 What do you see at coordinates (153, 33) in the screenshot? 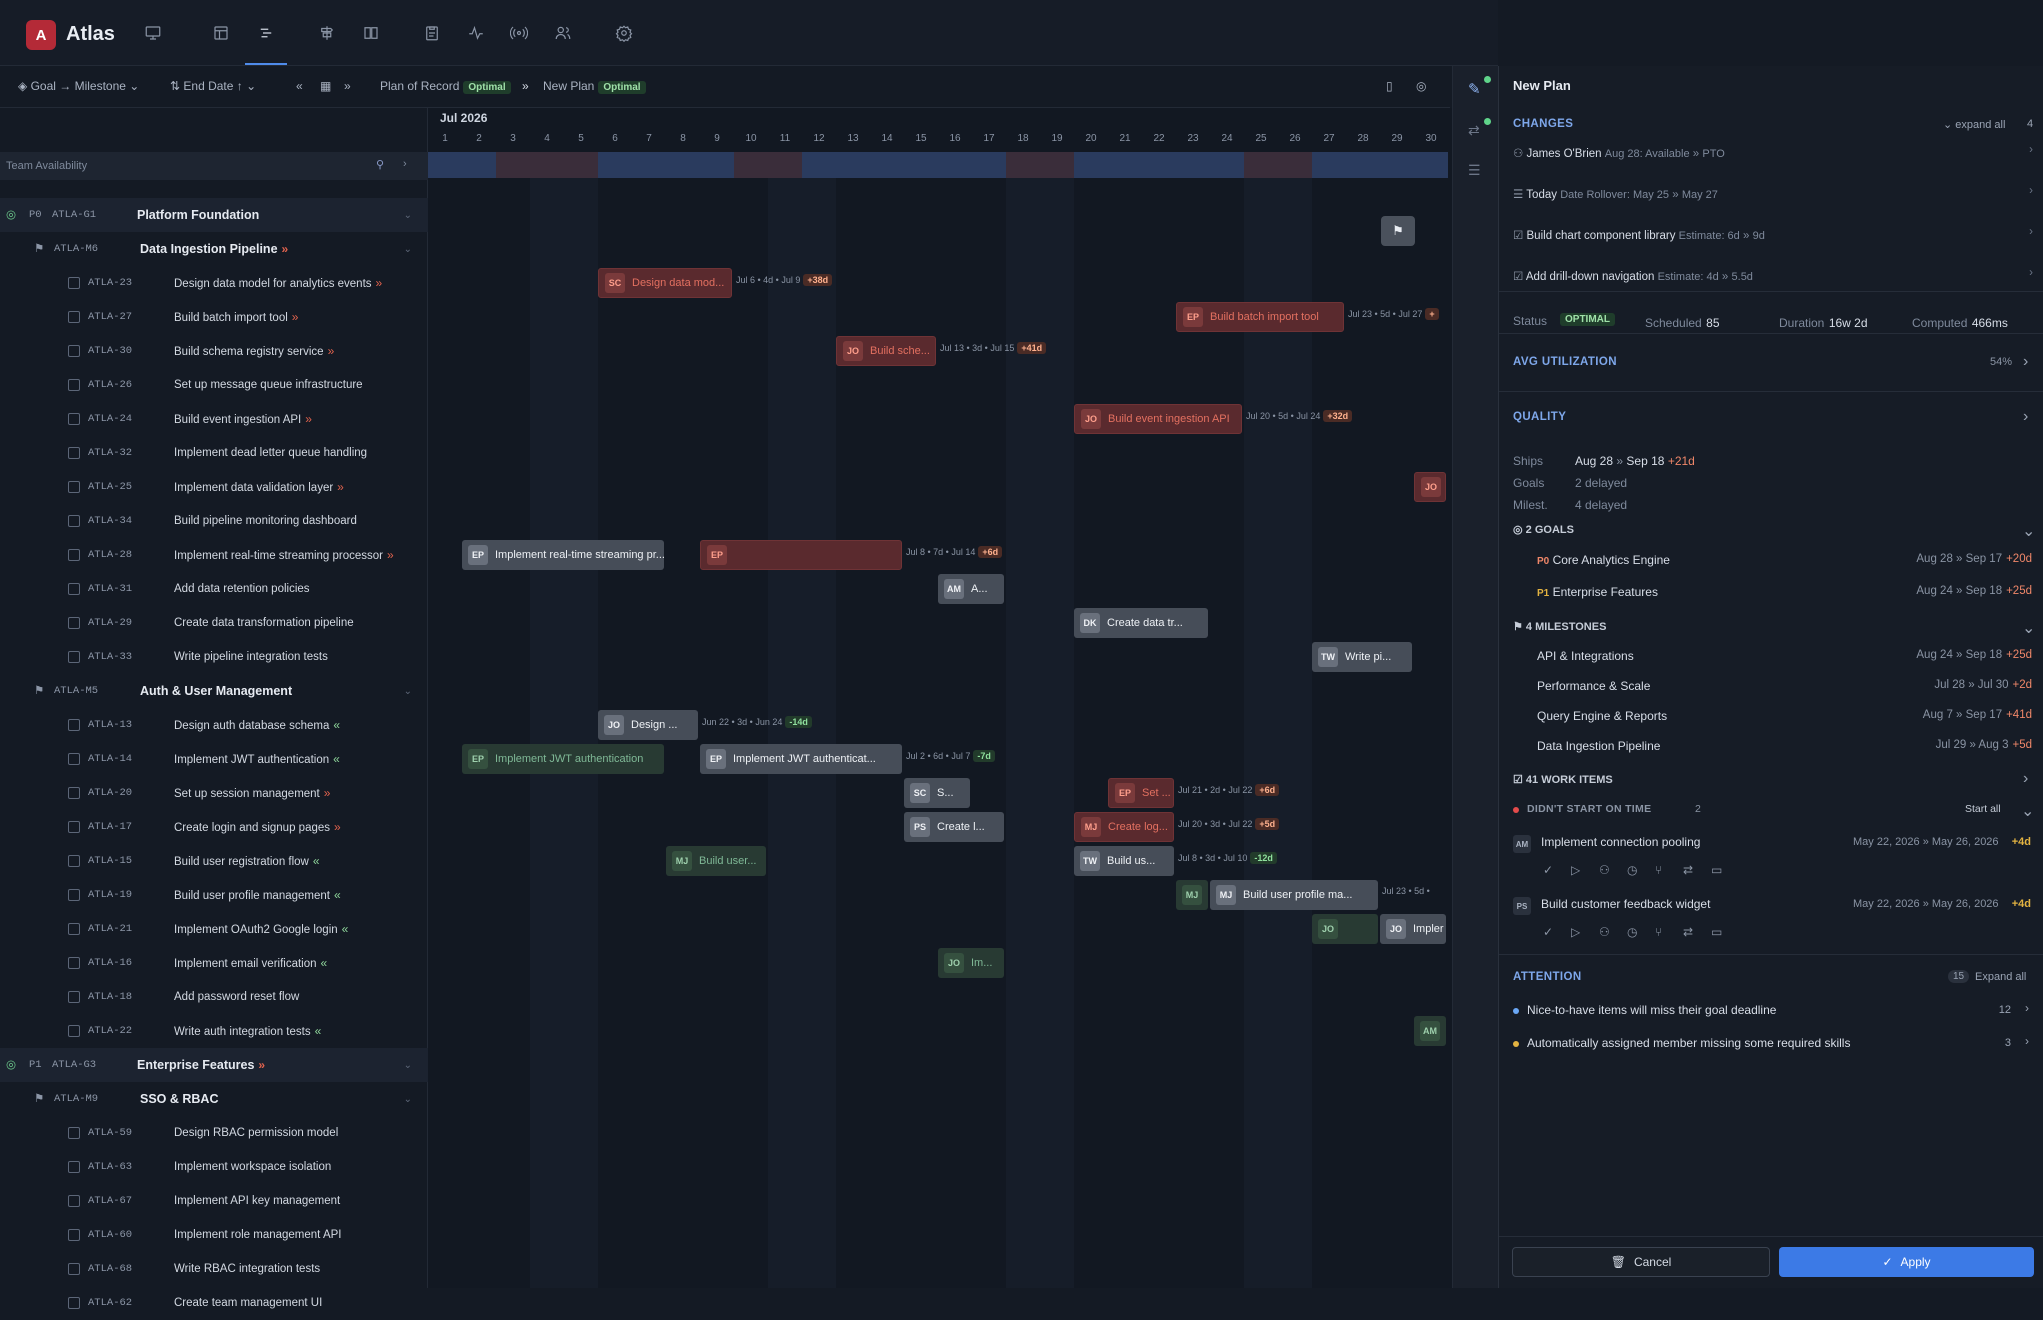
I see `presentation-icon` at bounding box center [153, 33].